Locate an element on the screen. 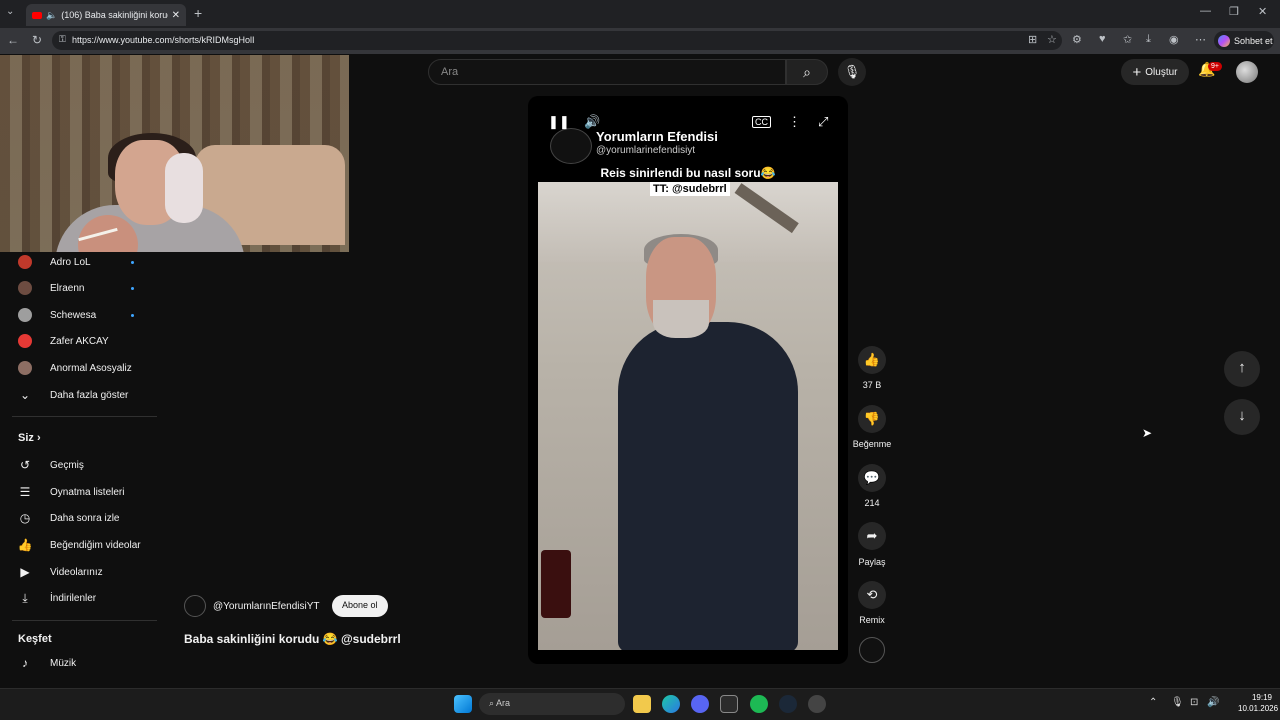  reload-icon: ↻ is located at coordinates (37, 40).